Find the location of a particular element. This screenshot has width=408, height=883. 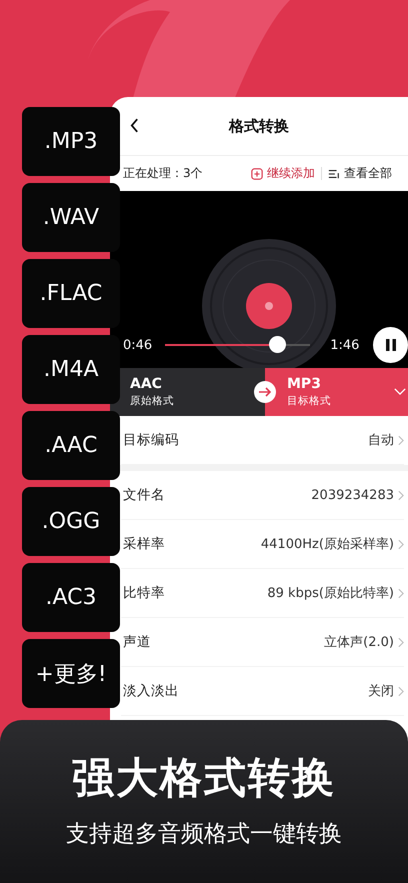

target-format: MP3 is located at coordinates (304, 384).